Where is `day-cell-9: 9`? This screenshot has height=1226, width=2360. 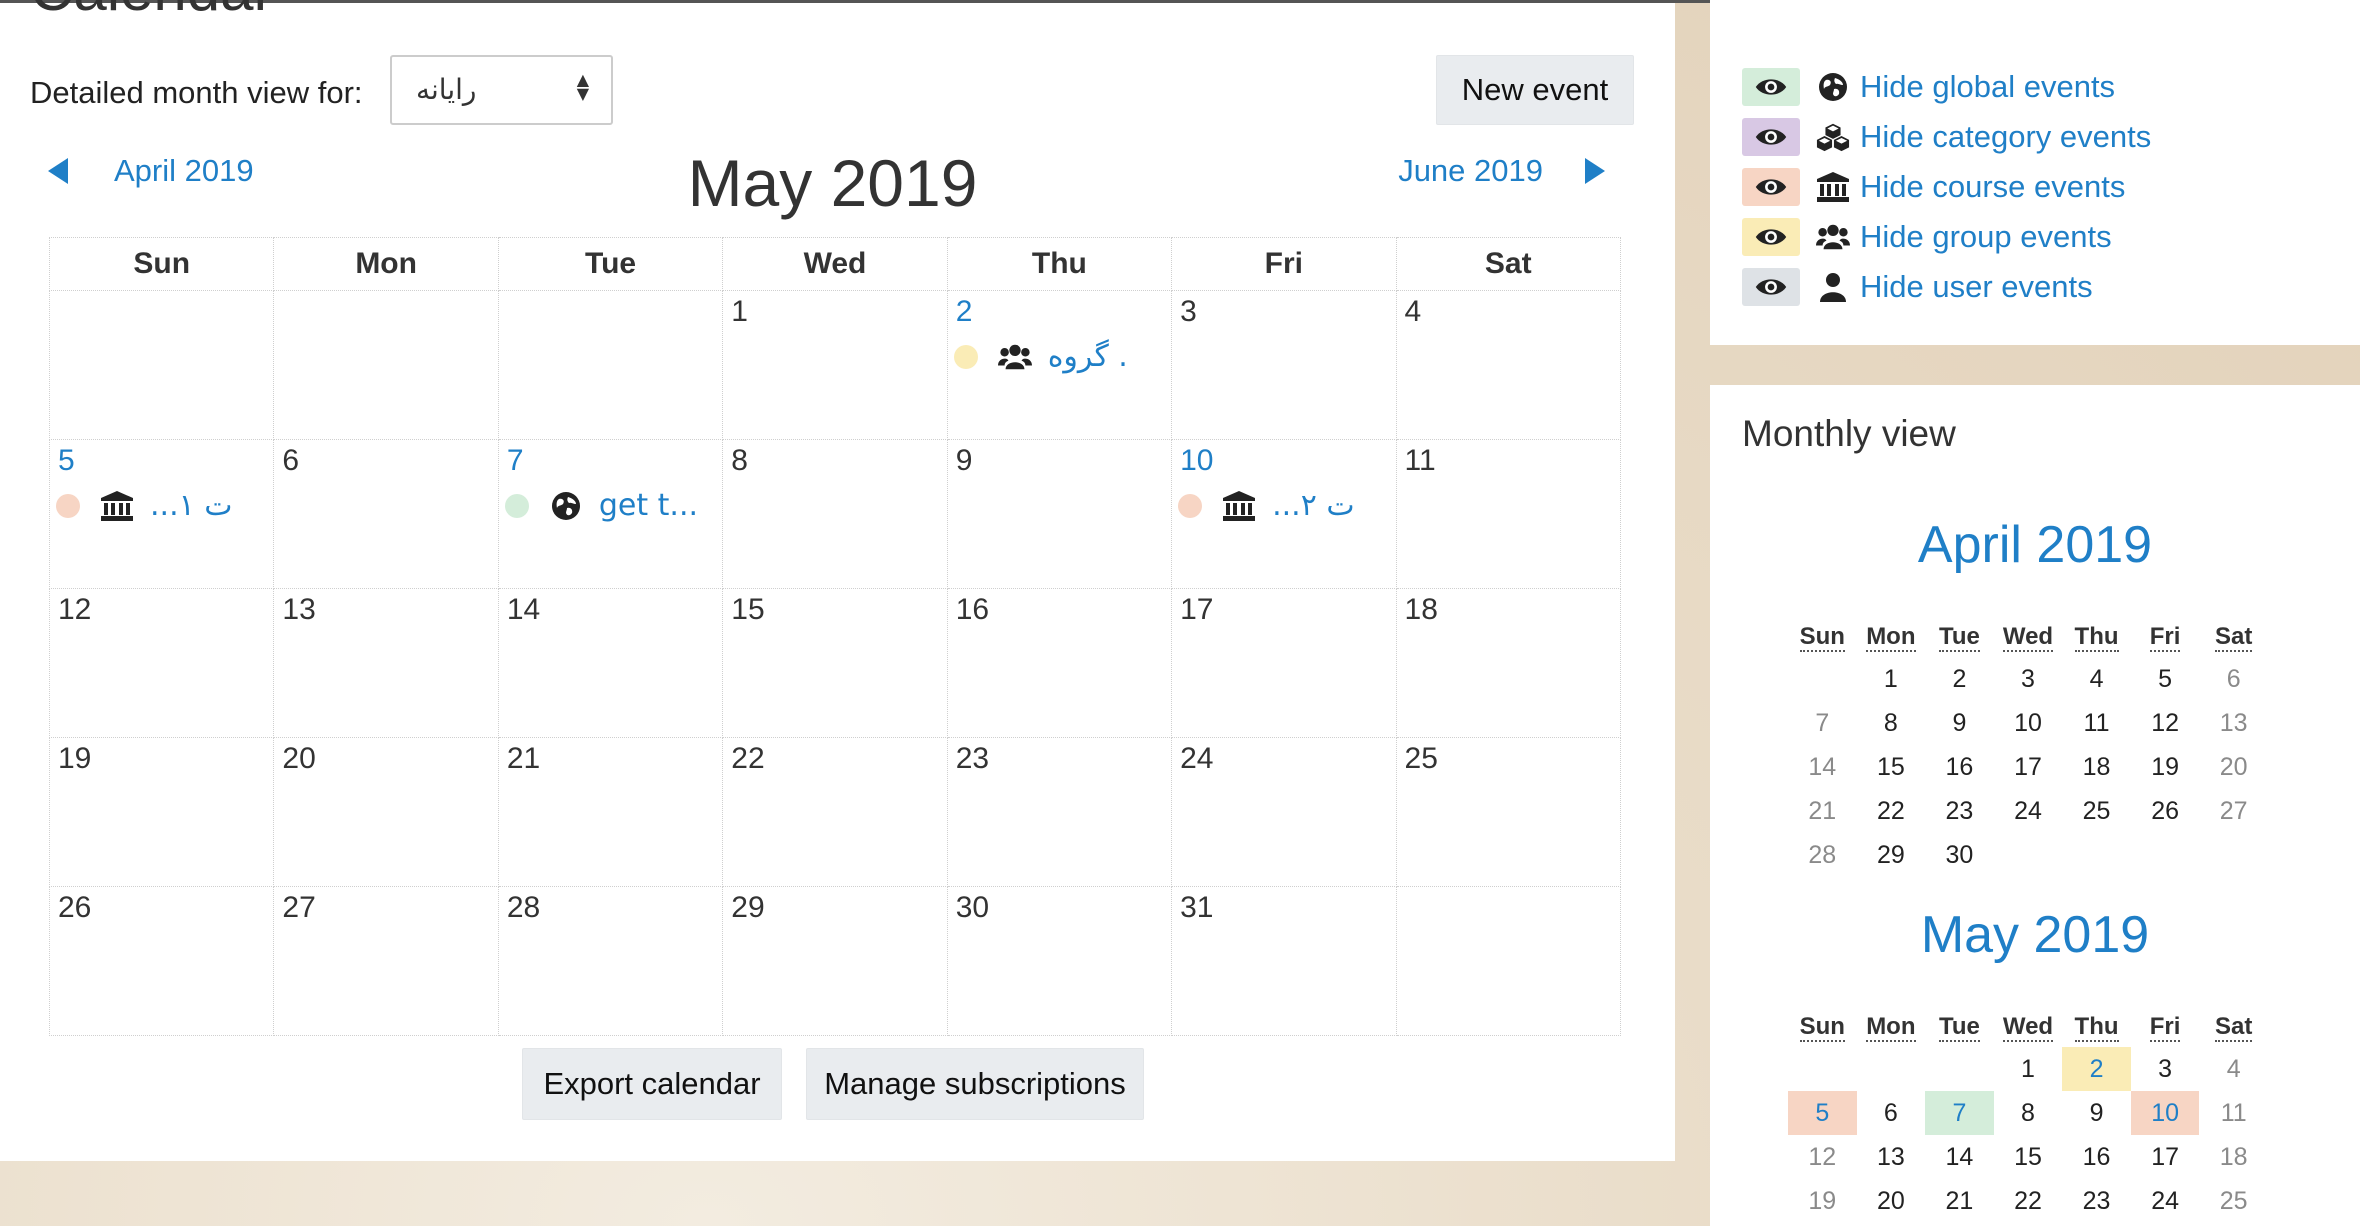
day-cell-9: 9 is located at coordinates (1059, 514).